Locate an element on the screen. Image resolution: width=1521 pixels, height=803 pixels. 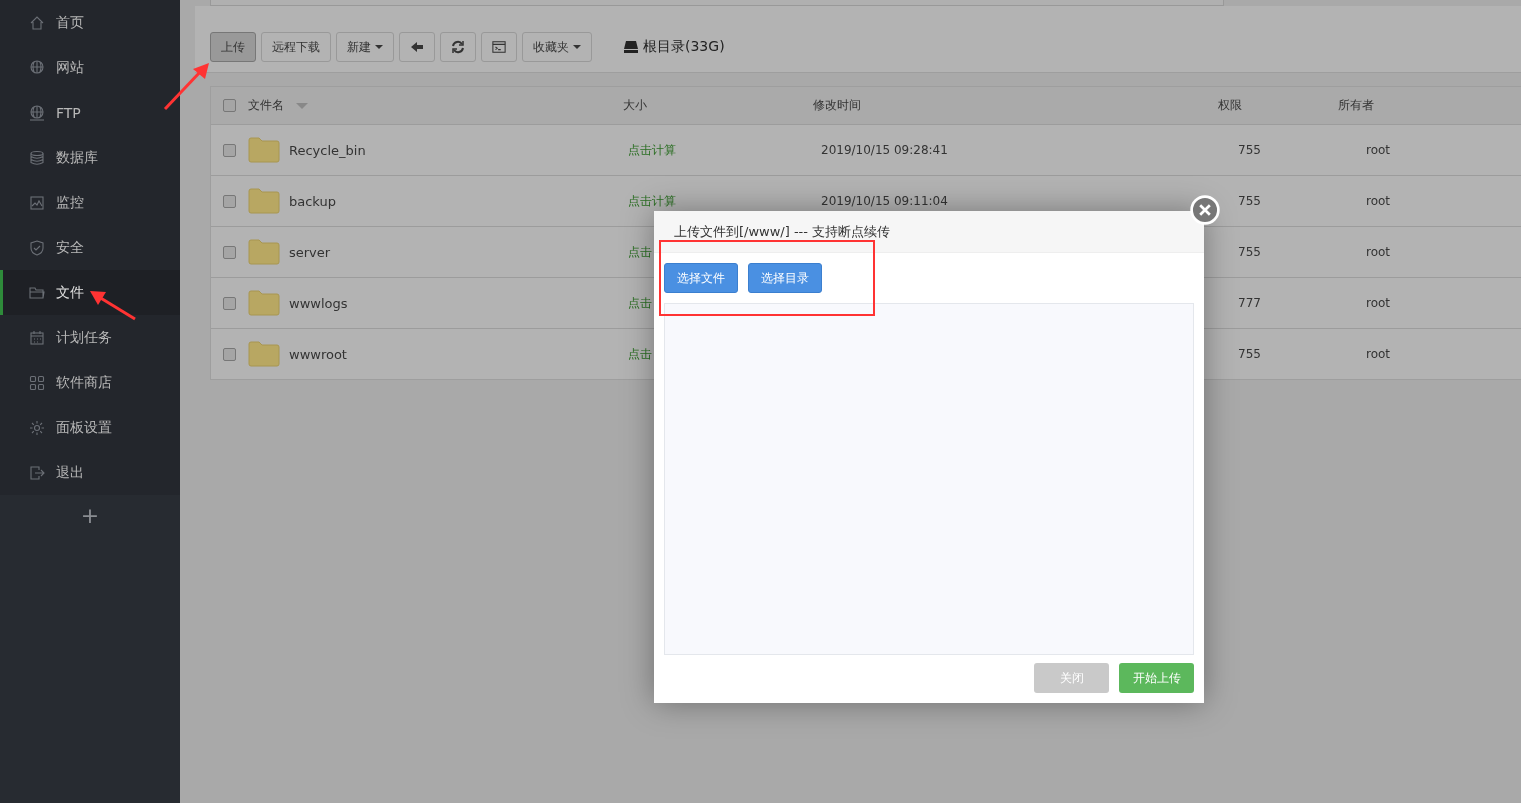
file-name: Recycle_bin is located at coordinates (327, 150).